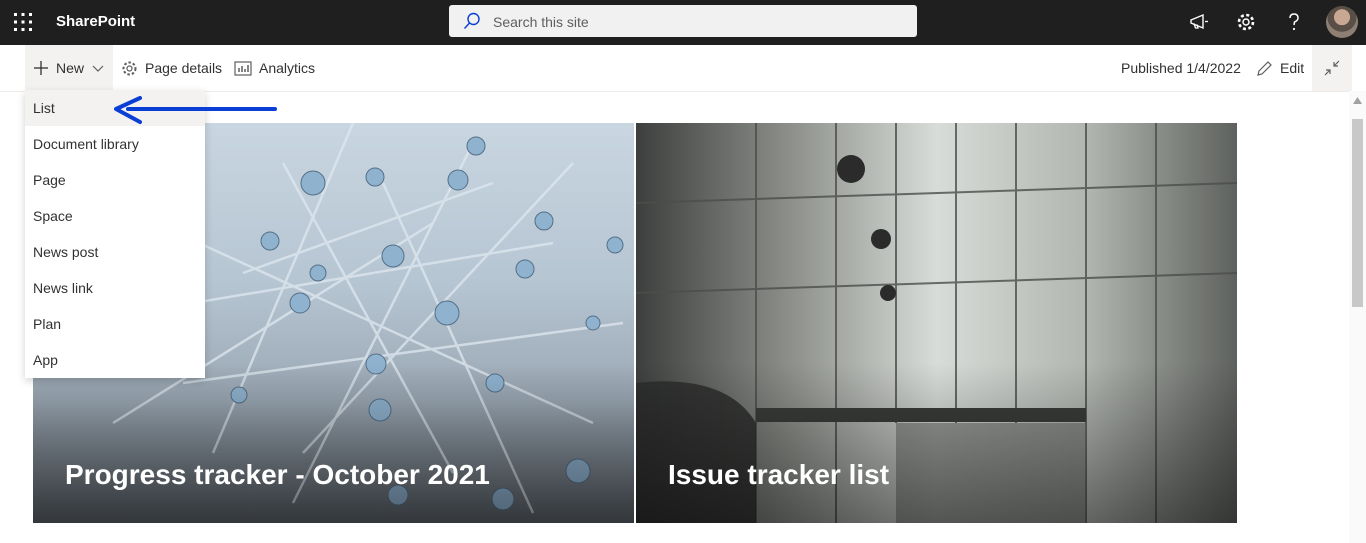  I want to click on page-details-label: Page details, so click(184, 68).